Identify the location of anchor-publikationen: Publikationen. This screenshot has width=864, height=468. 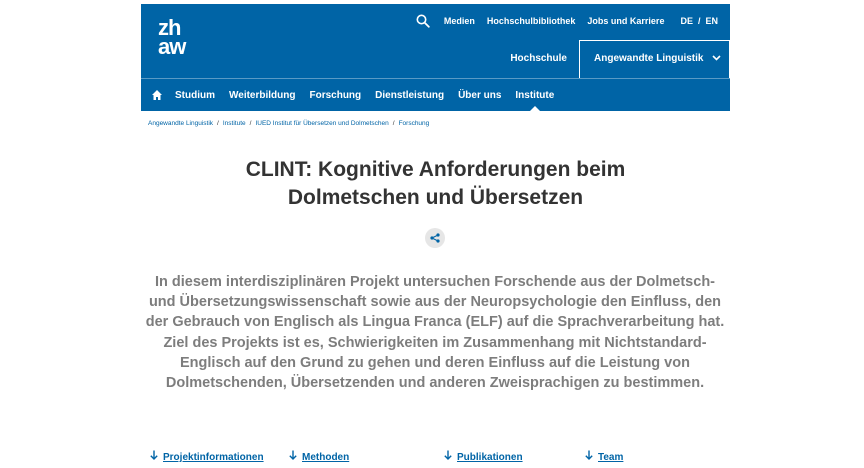
(483, 456).